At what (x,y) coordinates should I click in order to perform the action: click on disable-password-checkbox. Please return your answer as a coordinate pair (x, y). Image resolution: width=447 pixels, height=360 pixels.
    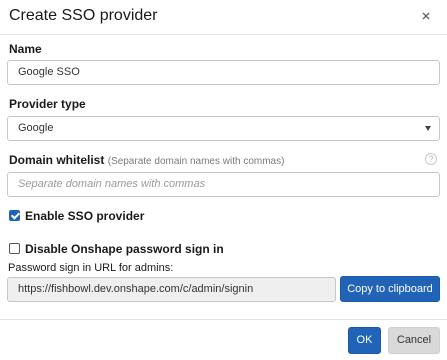
    Looking at the image, I should click on (14, 248).